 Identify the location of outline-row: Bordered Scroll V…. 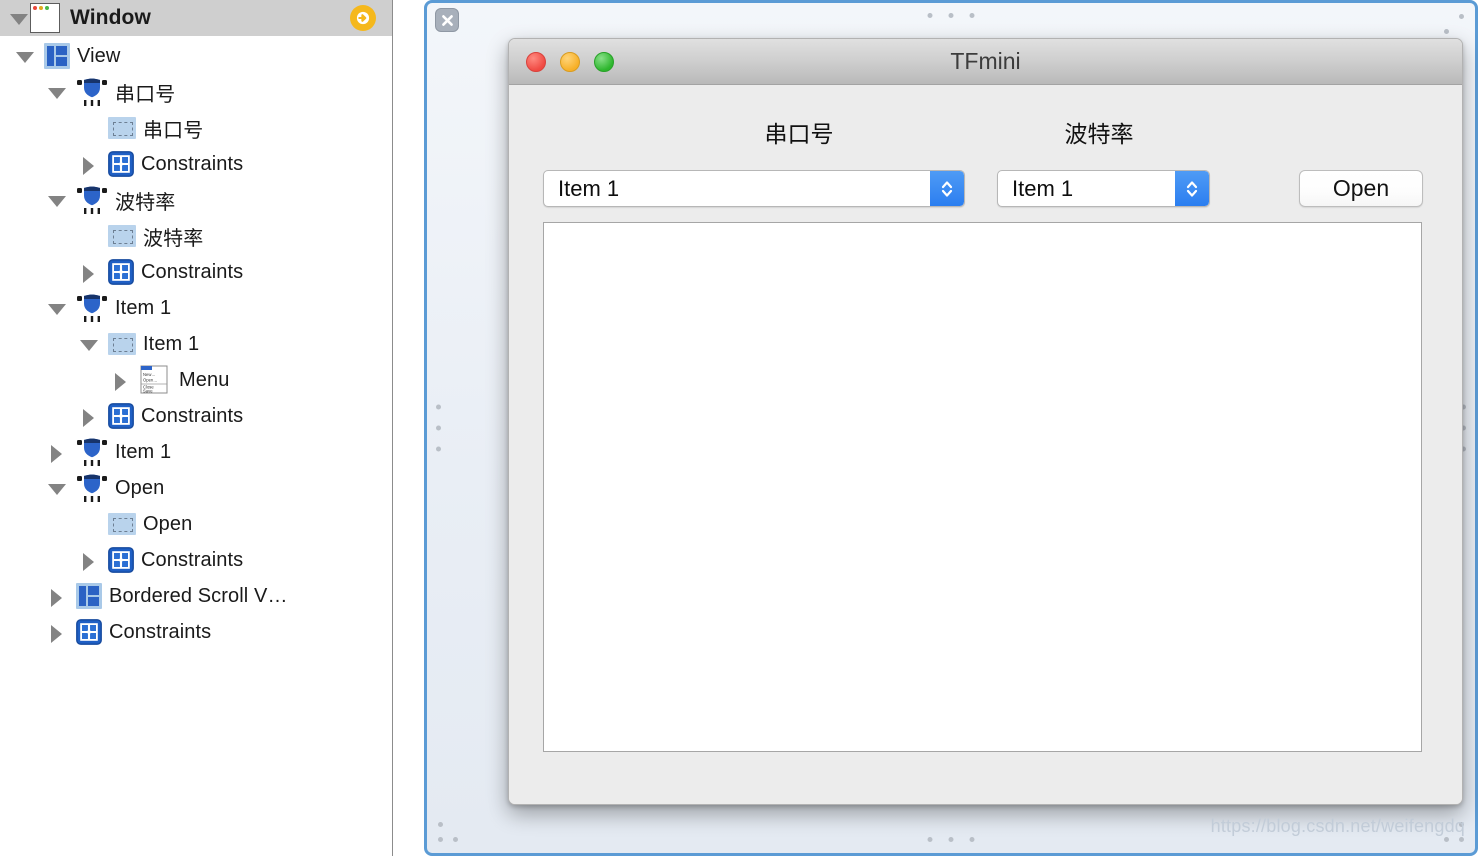
(196, 596).